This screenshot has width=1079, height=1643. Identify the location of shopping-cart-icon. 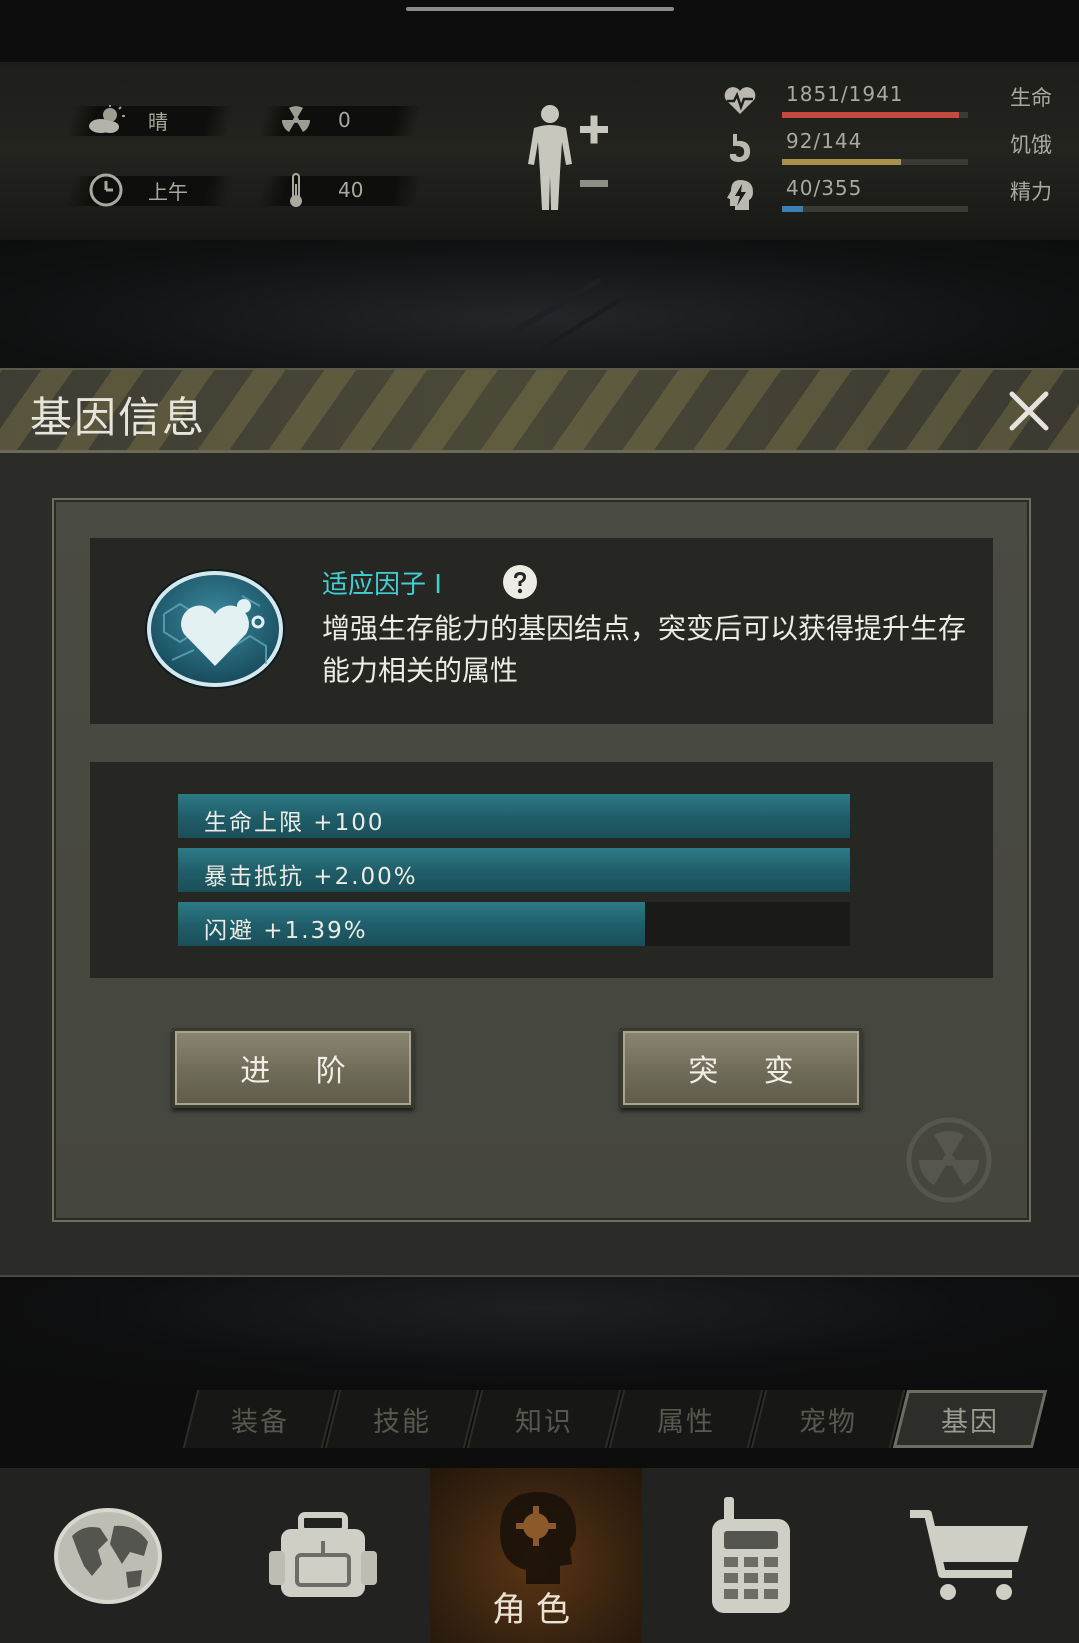
(968, 1554).